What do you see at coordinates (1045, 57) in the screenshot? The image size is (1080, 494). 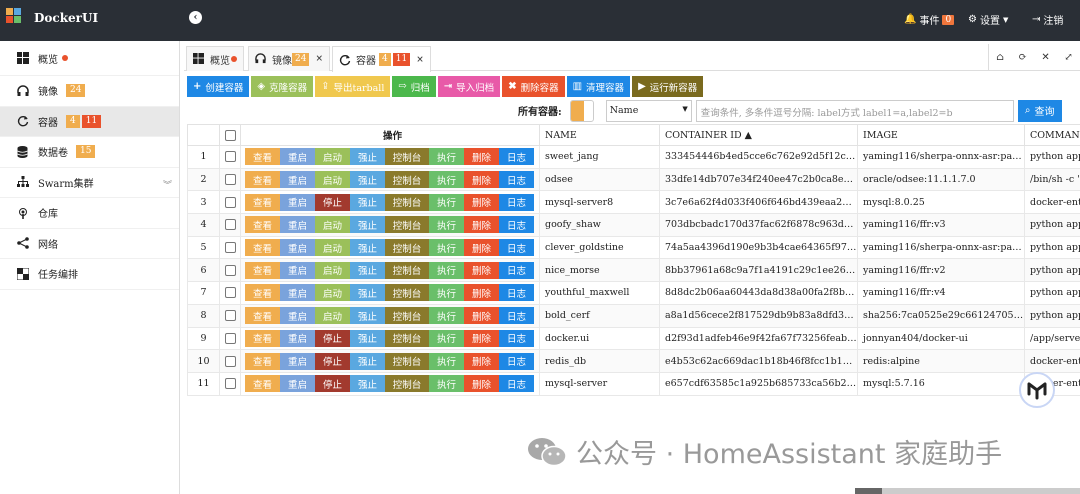 I see `close-icon: ✕` at bounding box center [1045, 57].